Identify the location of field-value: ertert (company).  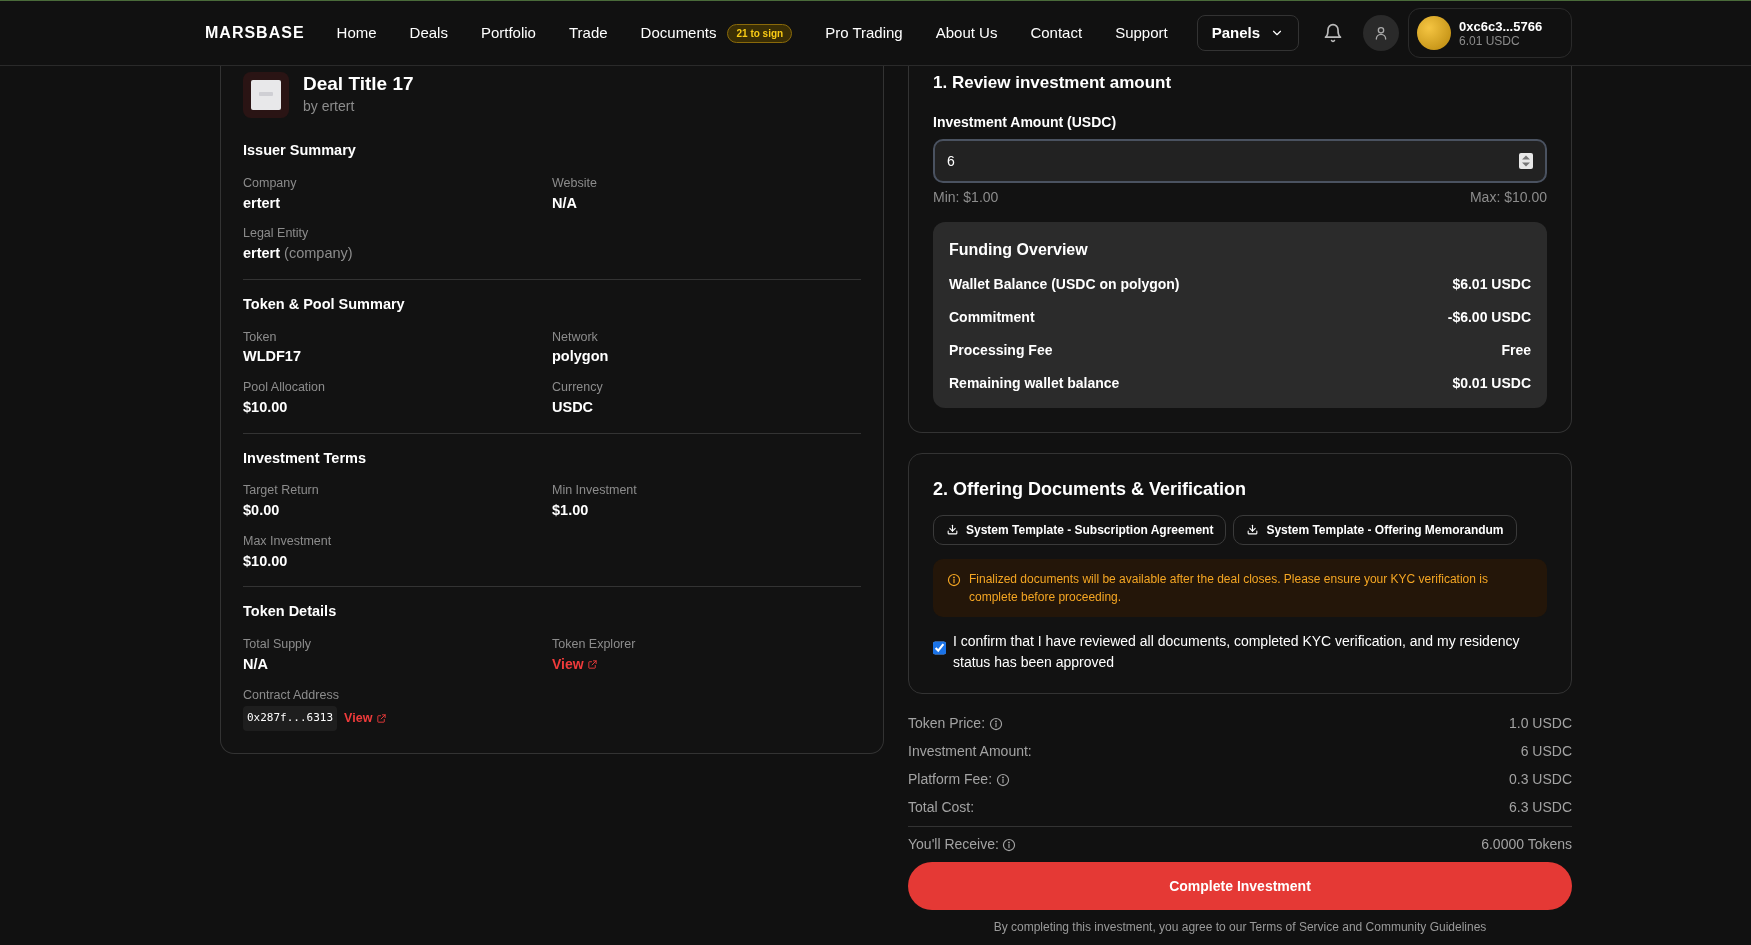
(298, 253).